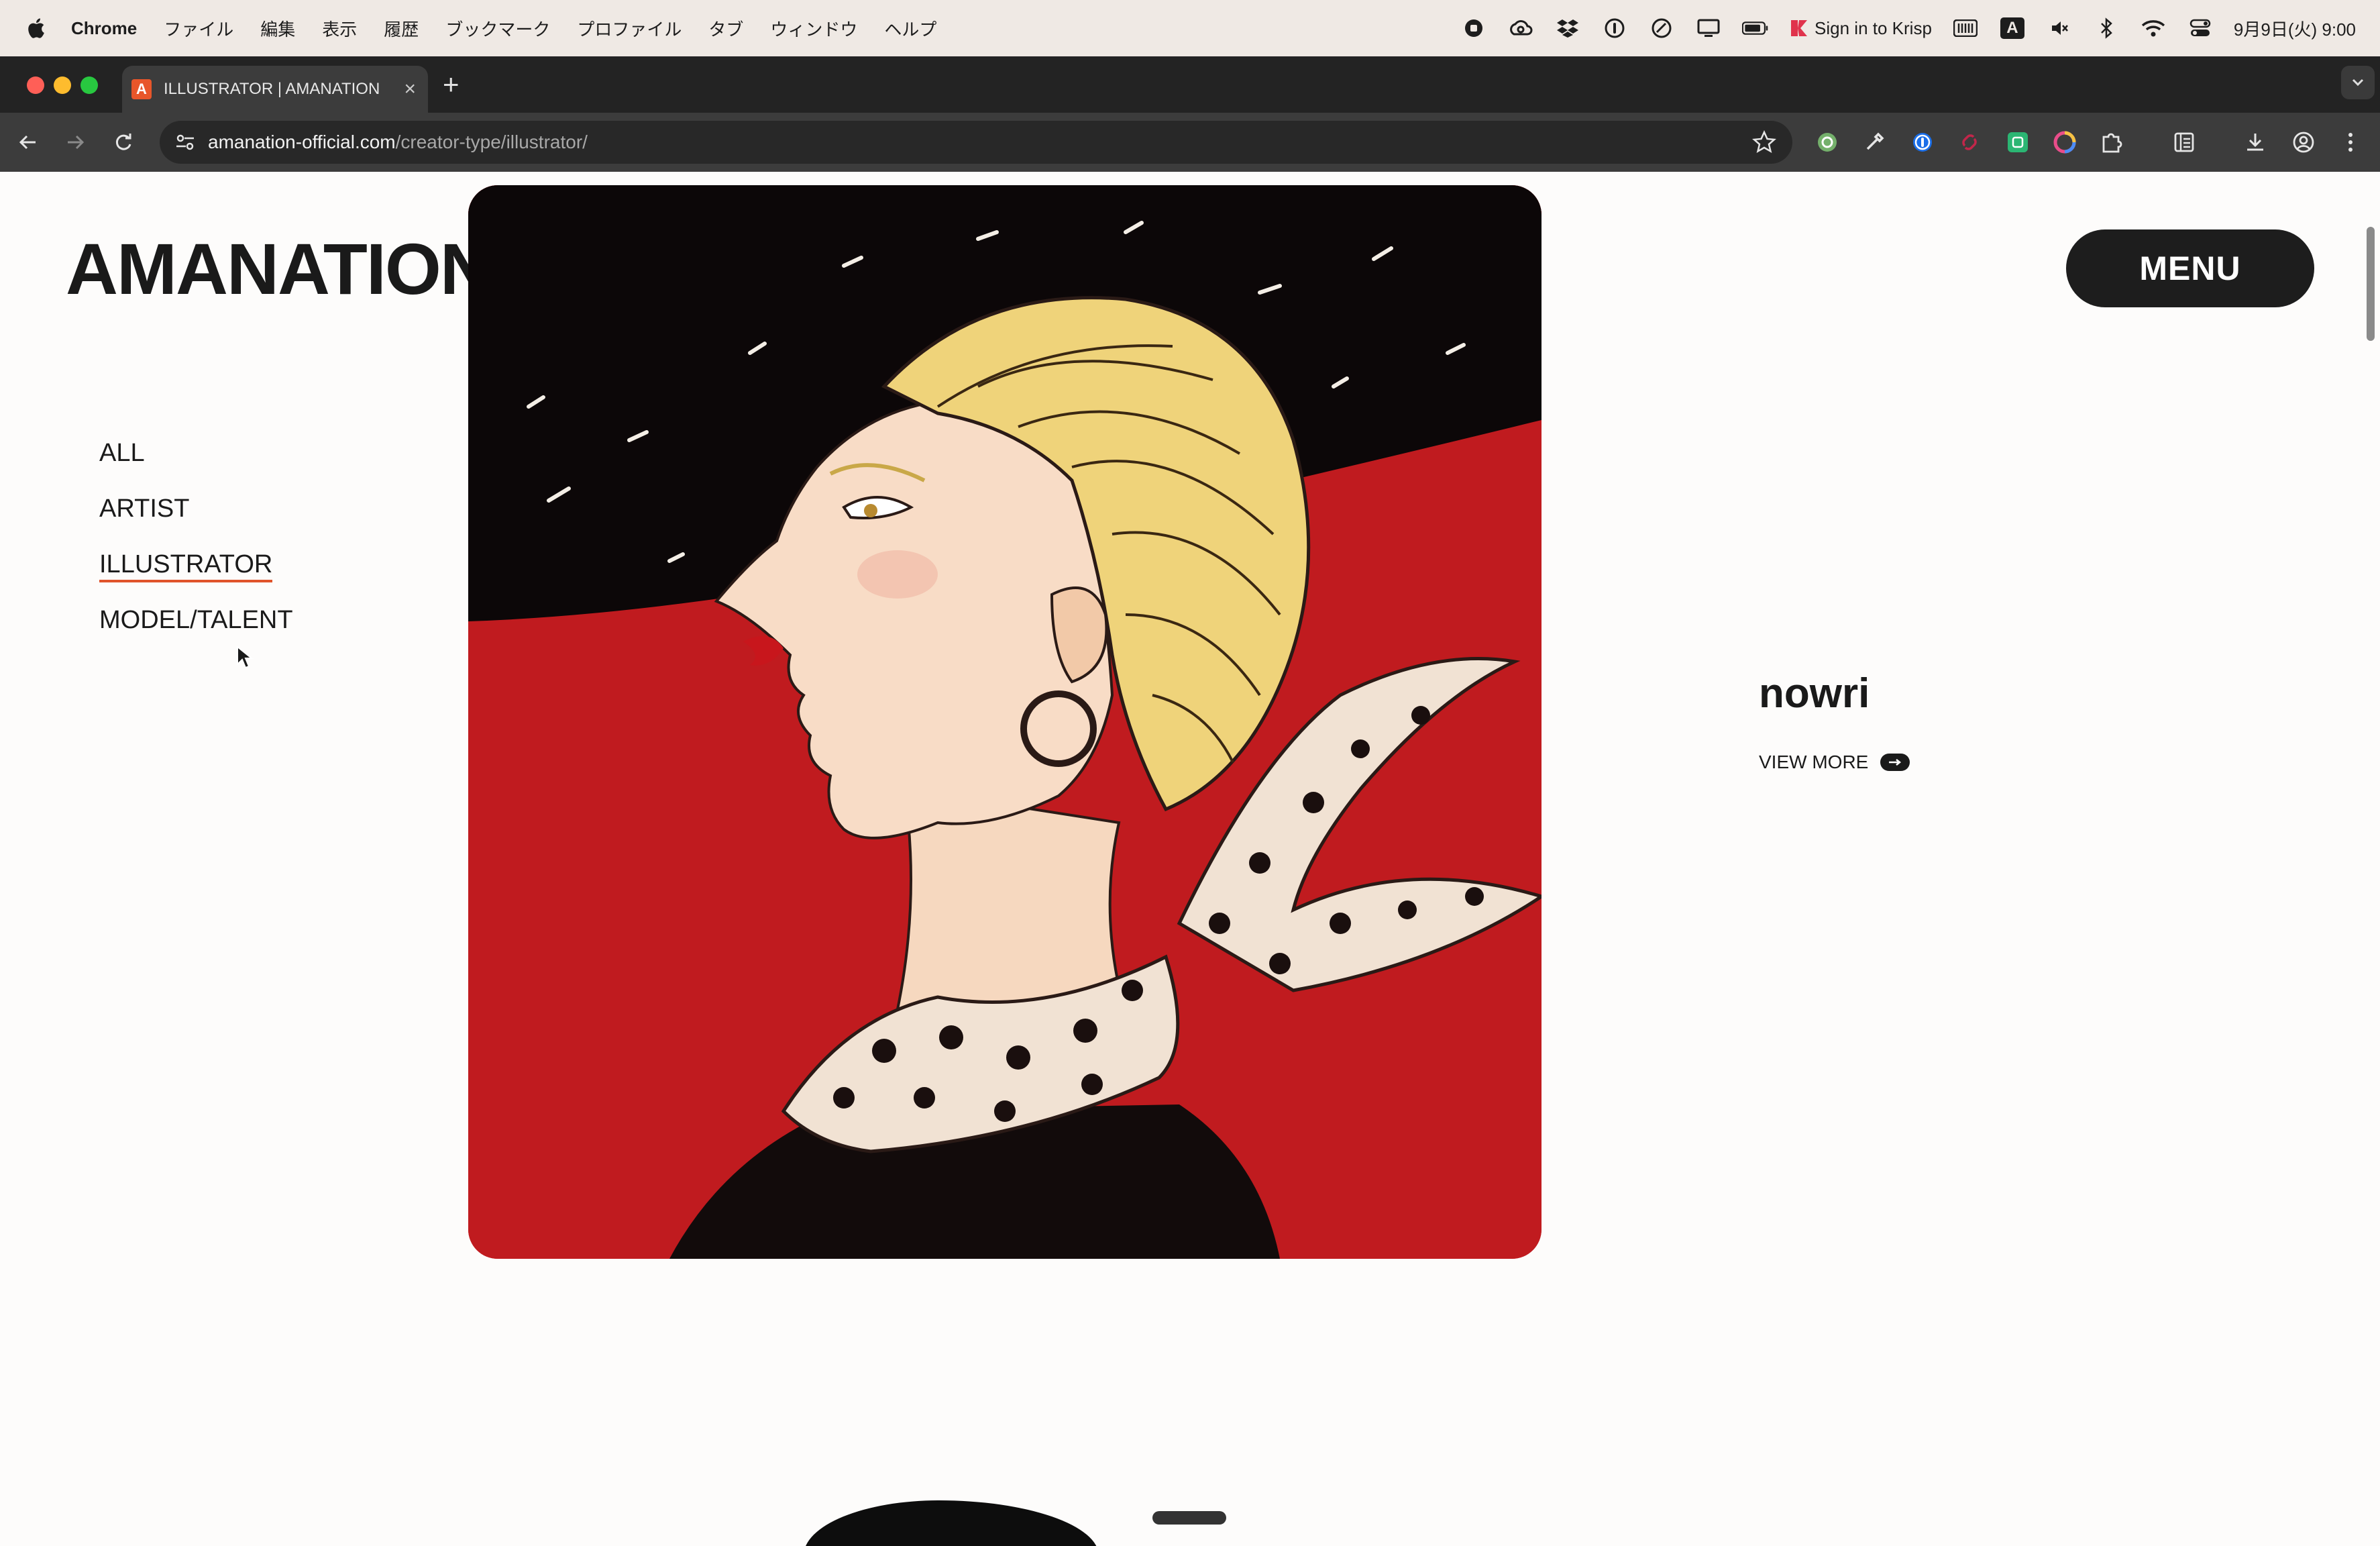 The image size is (2380, 1546). Describe the element at coordinates (2184, 142) in the screenshot. I see `reading-list-icon` at that location.